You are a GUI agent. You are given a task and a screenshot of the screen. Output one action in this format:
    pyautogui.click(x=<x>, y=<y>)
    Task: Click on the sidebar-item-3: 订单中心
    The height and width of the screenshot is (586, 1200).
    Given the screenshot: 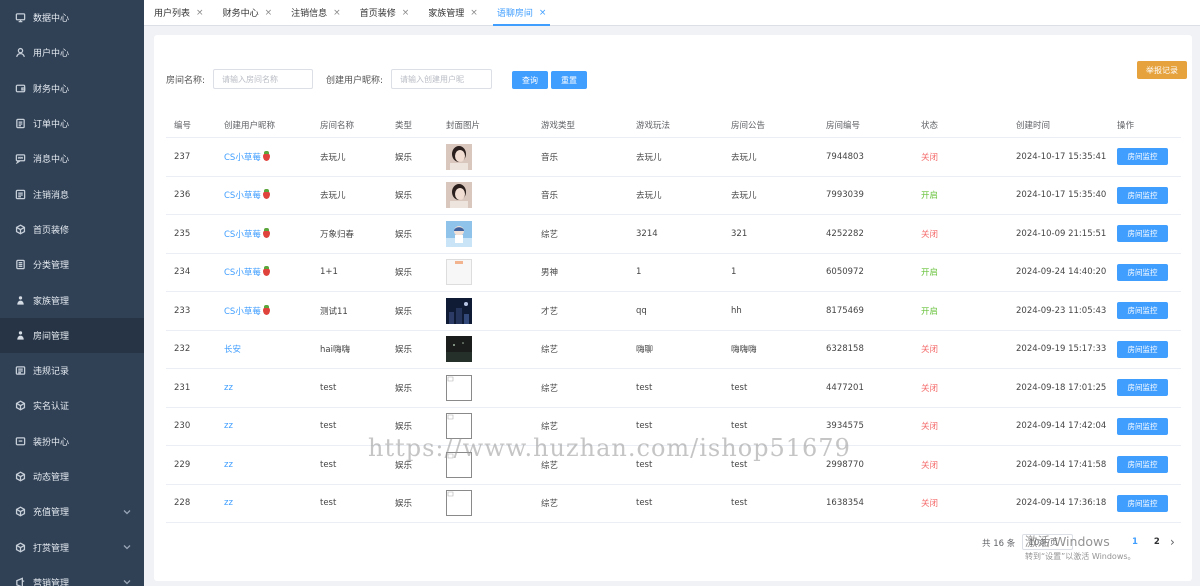 What is the action you would take?
    pyautogui.click(x=72, y=123)
    